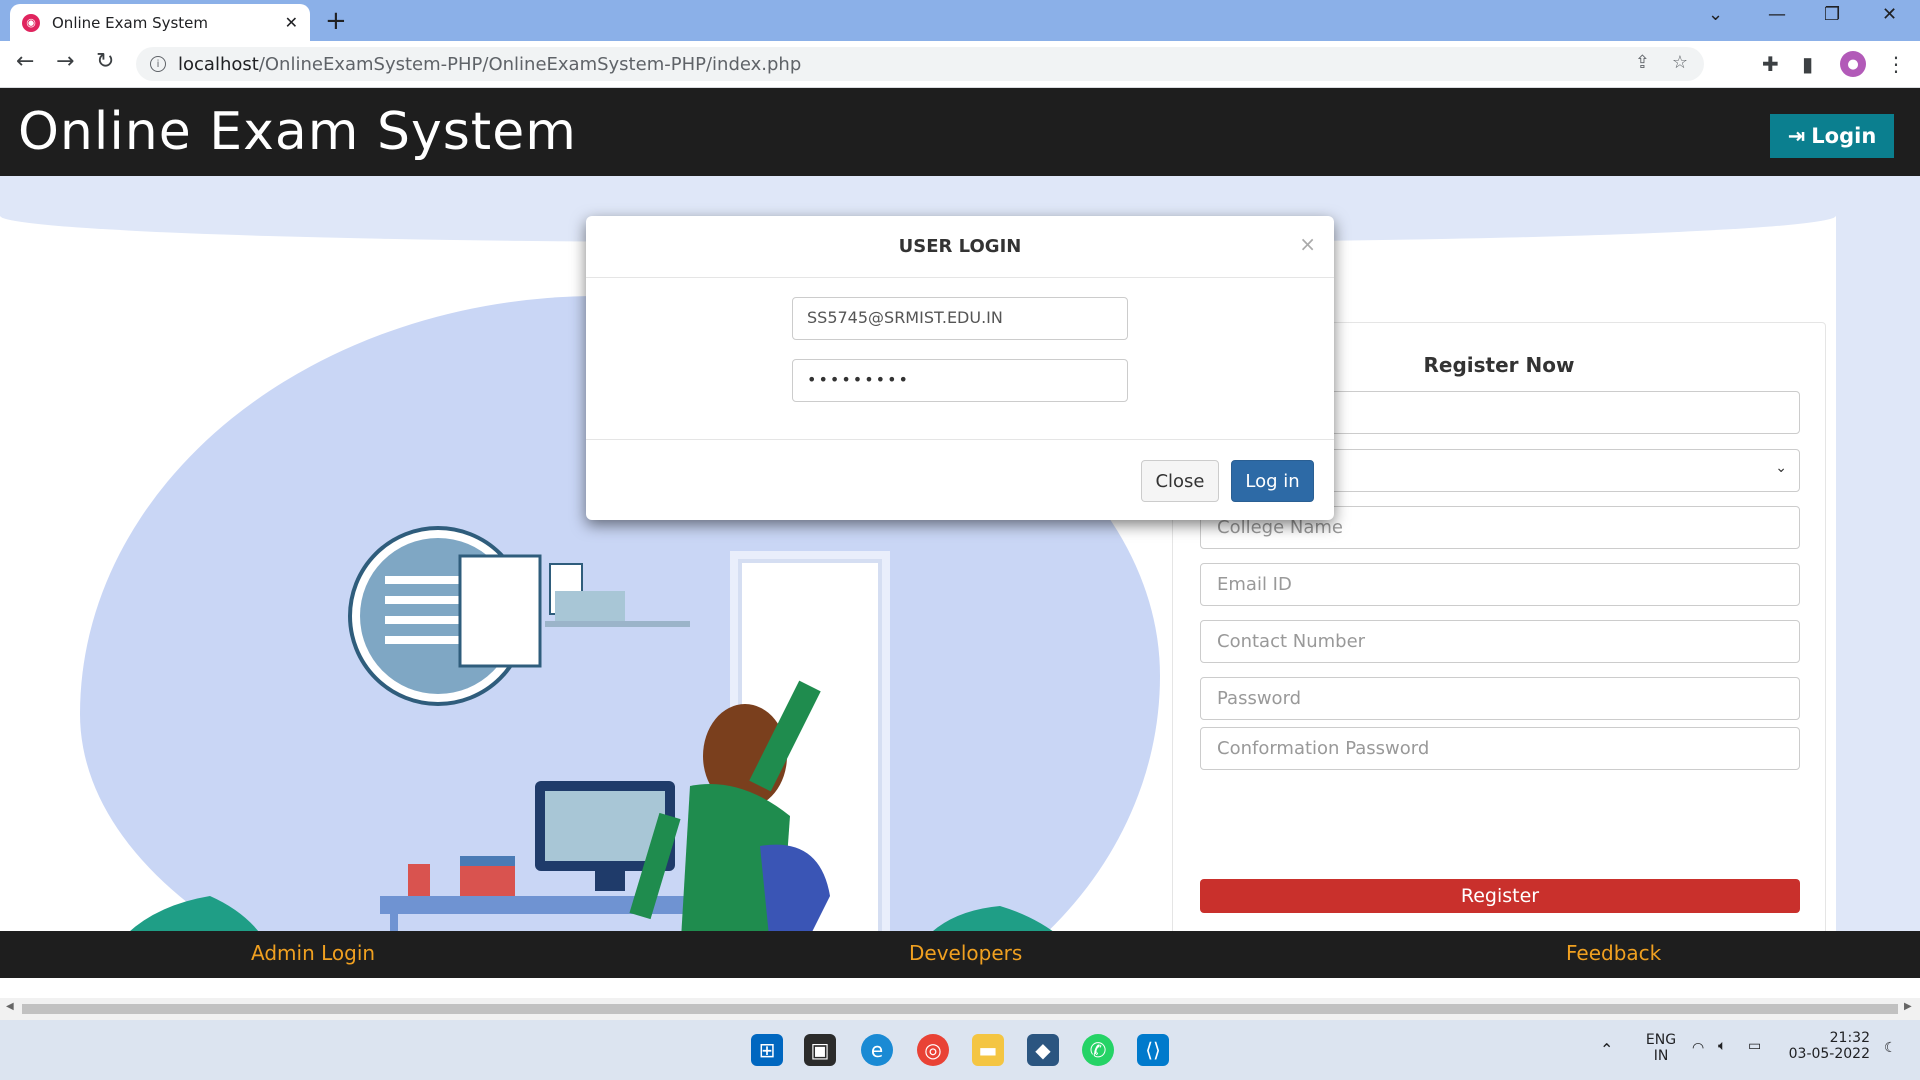  What do you see at coordinates (1770, 64) in the screenshot?
I see `extensions-puzzle-icon: ✚` at bounding box center [1770, 64].